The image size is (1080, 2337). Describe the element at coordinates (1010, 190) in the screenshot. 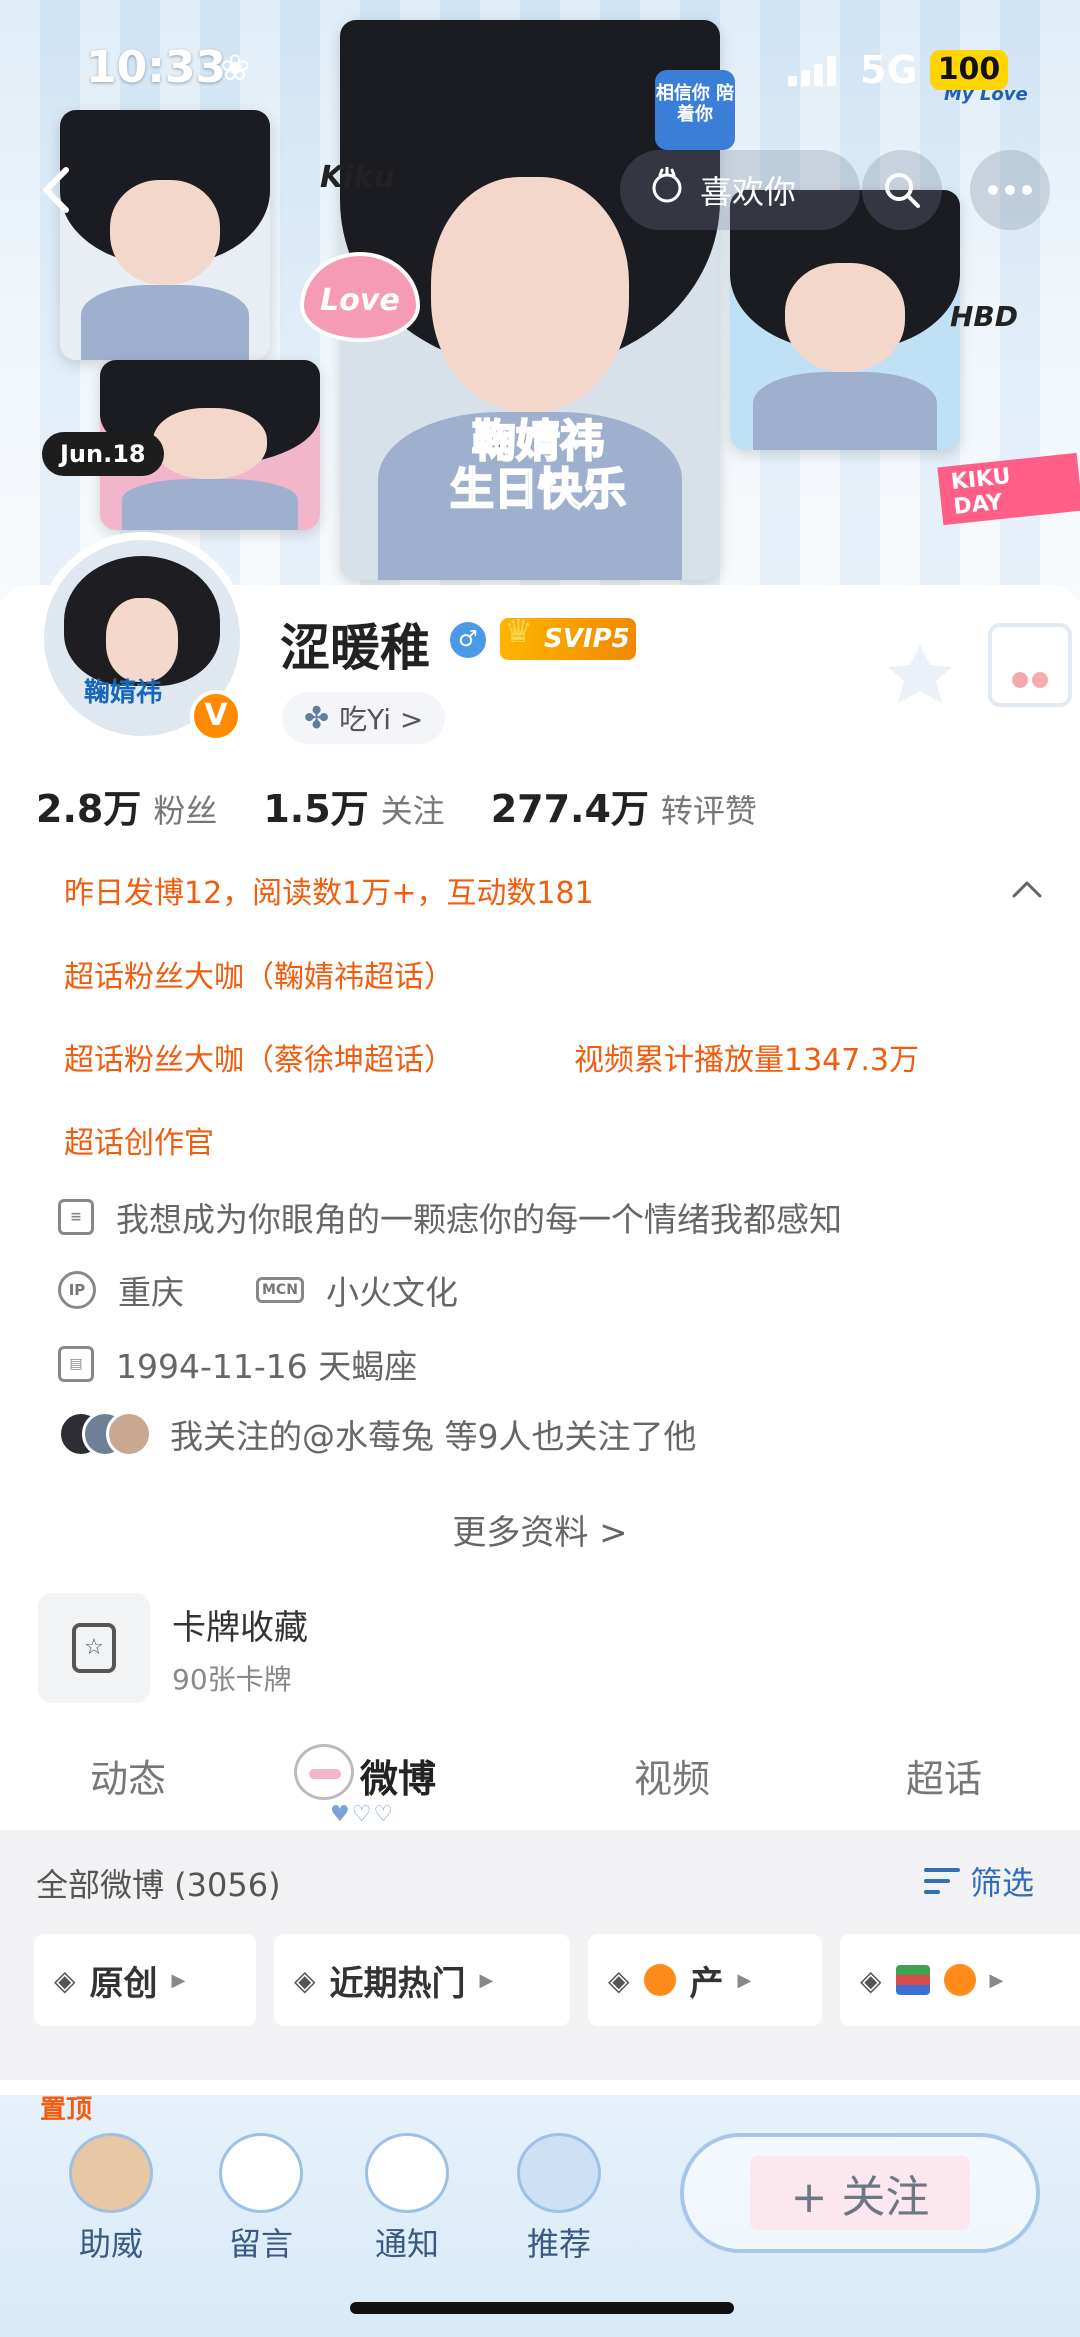

I see `more-icon` at that location.